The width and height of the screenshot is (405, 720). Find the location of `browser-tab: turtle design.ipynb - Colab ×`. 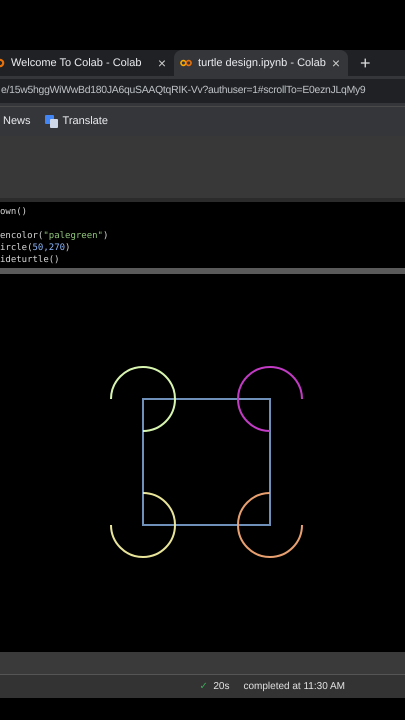

browser-tab: turtle design.ipynb - Colab × is located at coordinates (261, 63).